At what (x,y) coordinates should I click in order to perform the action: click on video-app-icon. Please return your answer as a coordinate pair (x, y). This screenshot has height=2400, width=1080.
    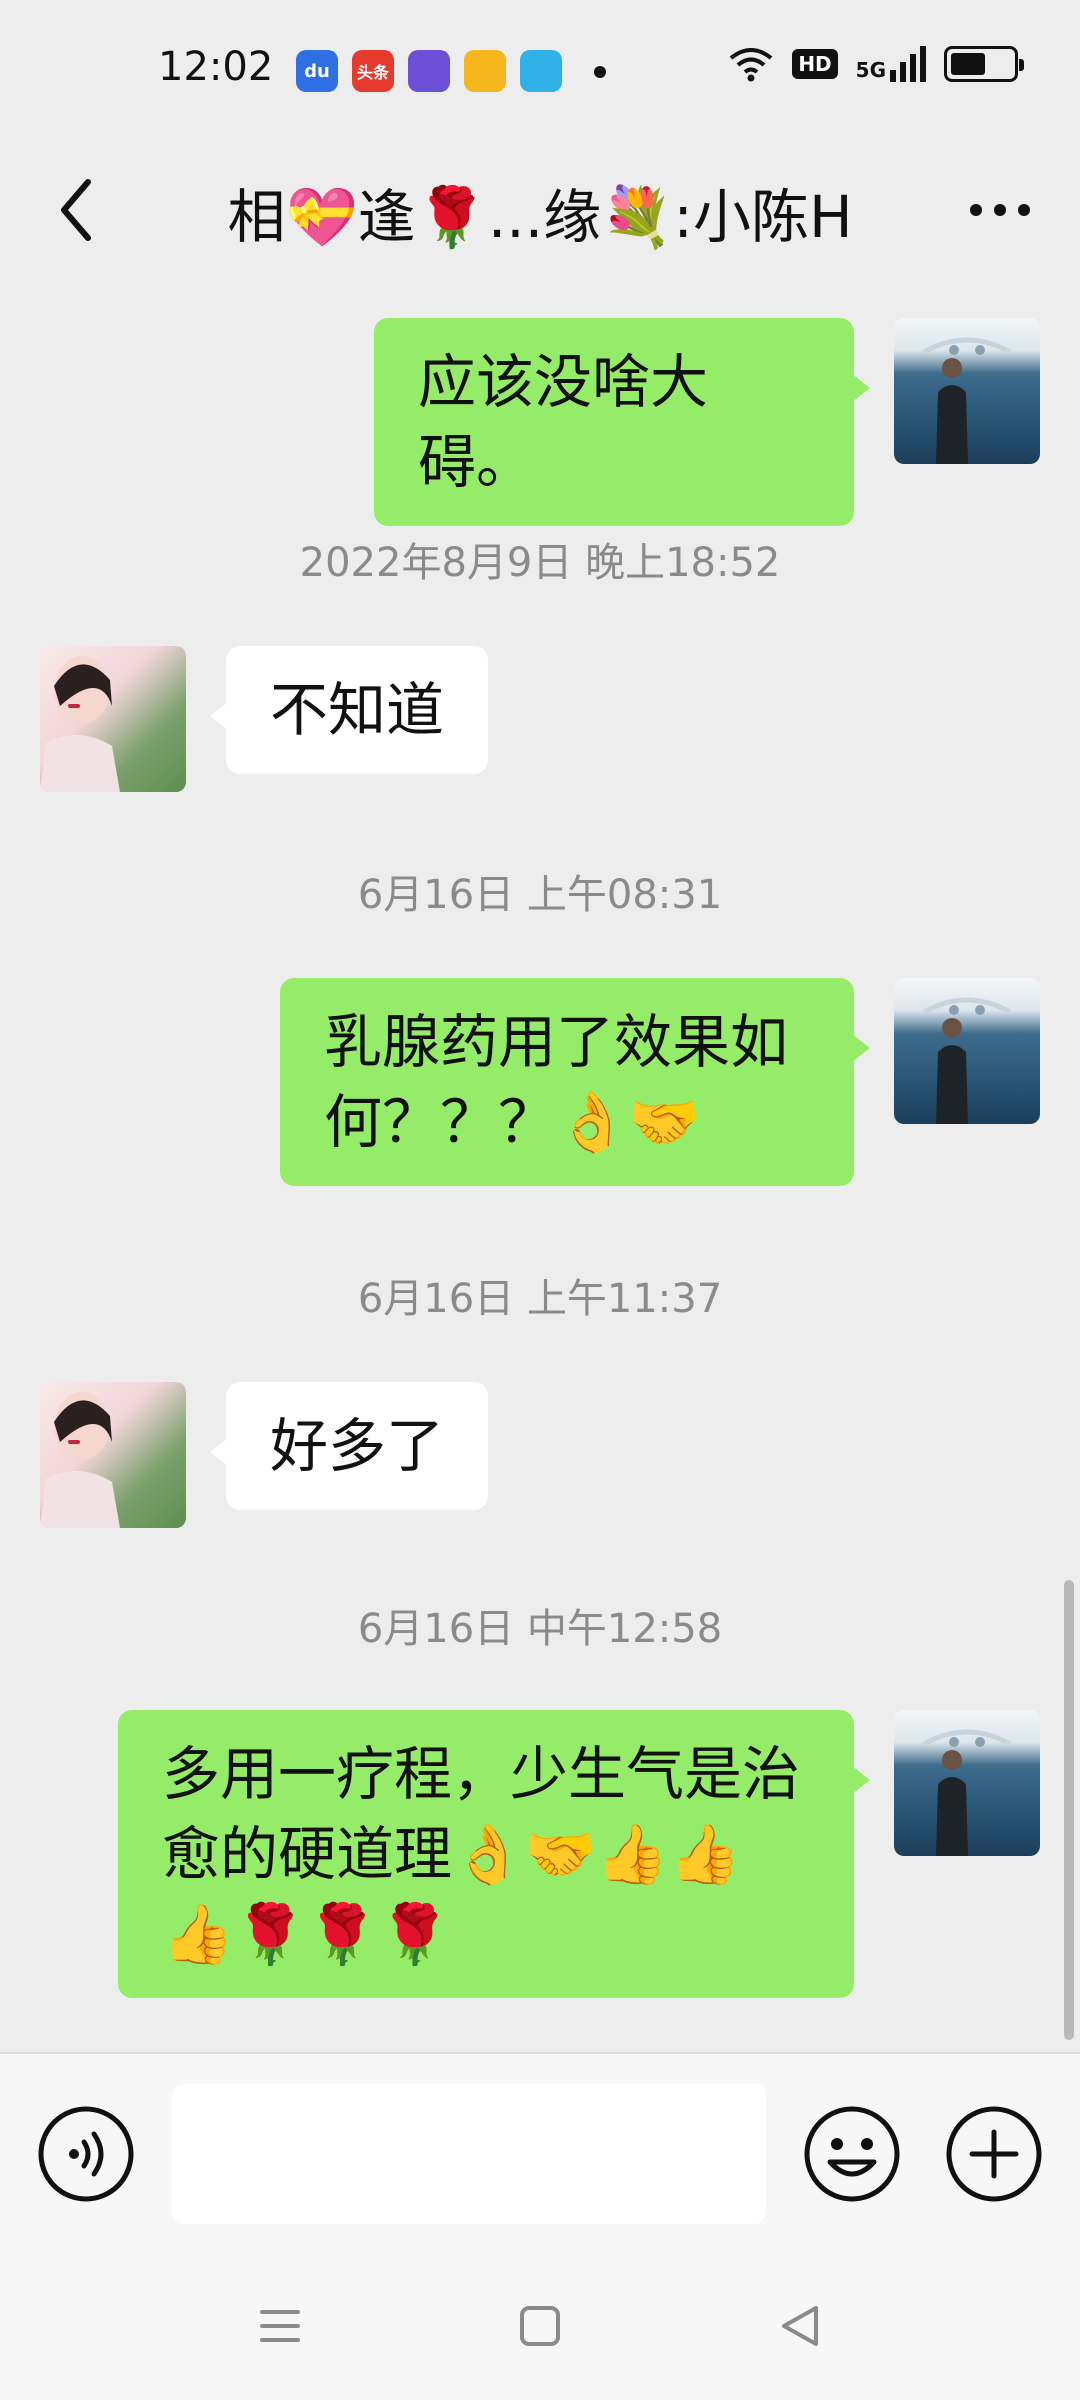
    Looking at the image, I should click on (541, 71).